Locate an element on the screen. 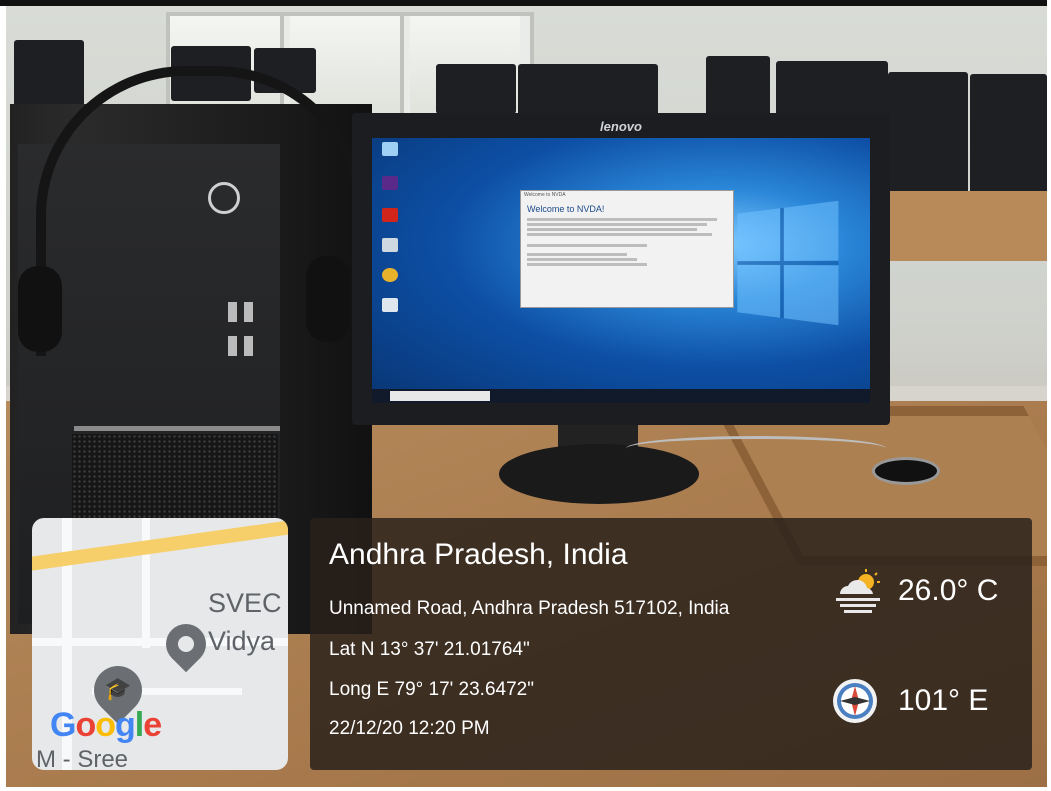  dialog-heading: Welcome to NVDA! is located at coordinates (566, 209).